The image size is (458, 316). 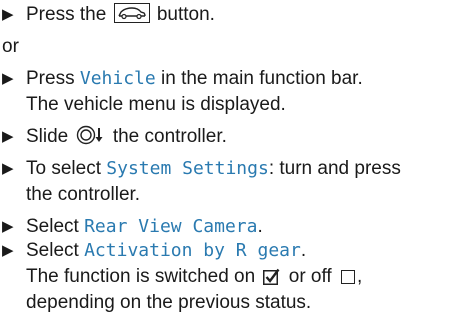 I want to click on or-separator: or, so click(x=10, y=46).